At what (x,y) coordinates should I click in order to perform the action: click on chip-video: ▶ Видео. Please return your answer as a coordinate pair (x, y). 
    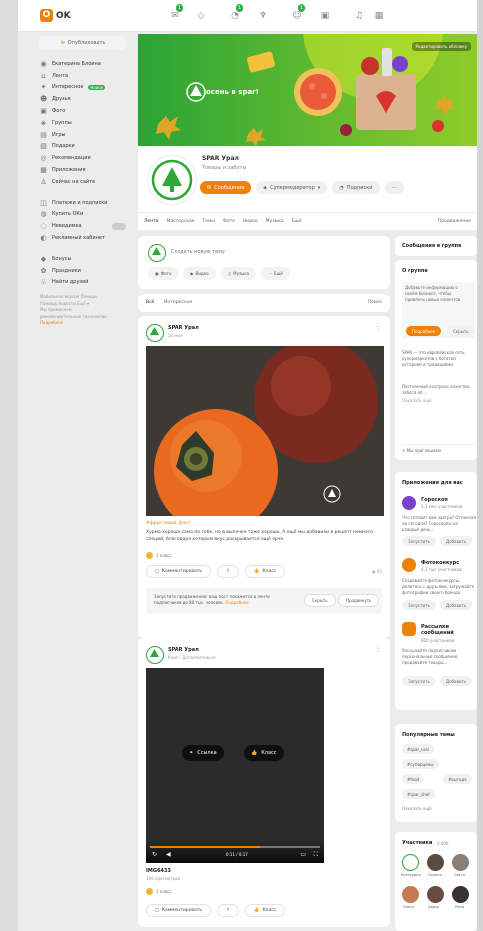
    Looking at the image, I should click on (199, 273).